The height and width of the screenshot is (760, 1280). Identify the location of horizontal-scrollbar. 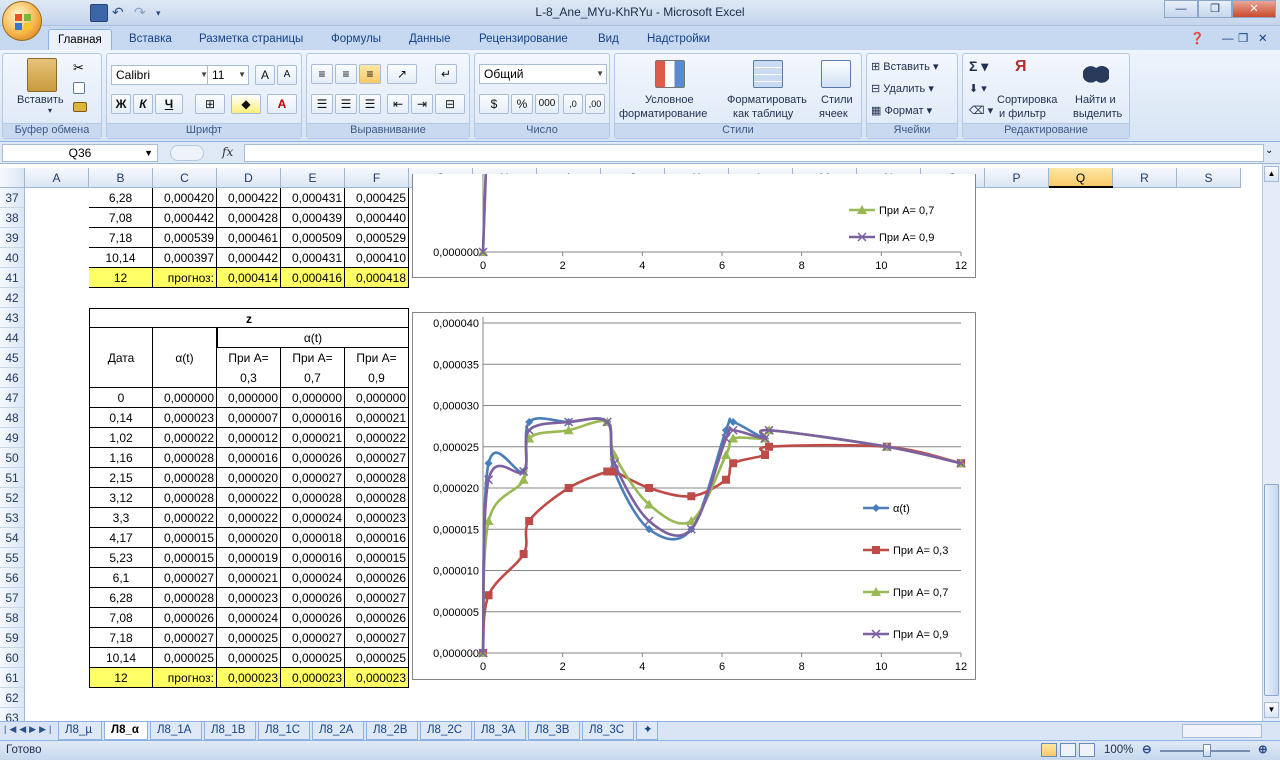
(1222, 731).